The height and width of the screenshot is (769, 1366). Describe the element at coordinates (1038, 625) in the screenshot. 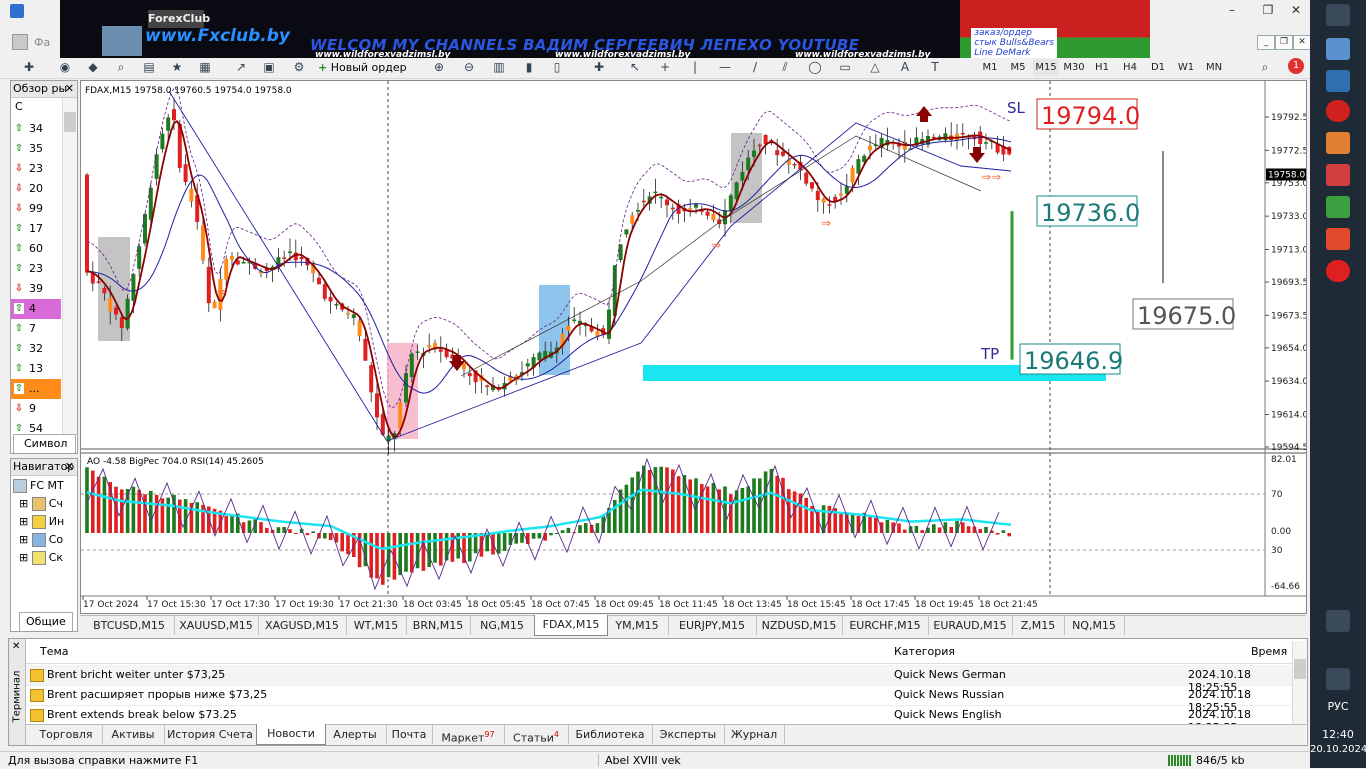

I see `symbol-tab: Z,M15` at that location.